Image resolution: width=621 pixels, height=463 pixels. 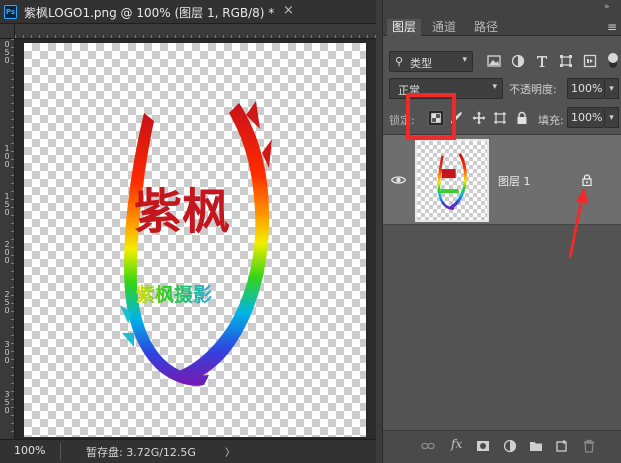 What do you see at coordinates (10, 12) in the screenshot?
I see `photoshop-icon: Ps` at bounding box center [10, 12].